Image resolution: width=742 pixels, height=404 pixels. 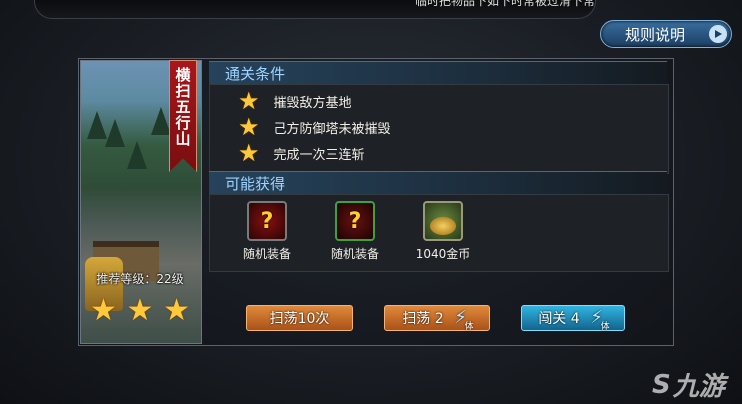 What do you see at coordinates (698, 387) in the screenshot?
I see `watermark-text: 九游` at bounding box center [698, 387].